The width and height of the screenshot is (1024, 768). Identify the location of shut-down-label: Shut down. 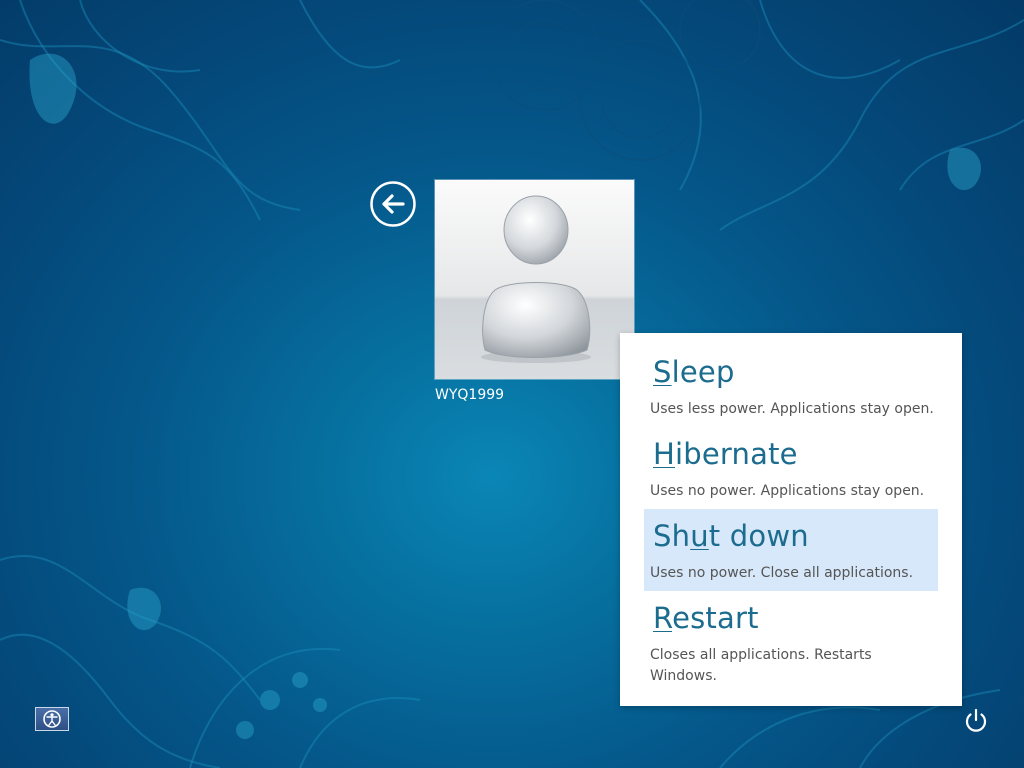
(731, 536).